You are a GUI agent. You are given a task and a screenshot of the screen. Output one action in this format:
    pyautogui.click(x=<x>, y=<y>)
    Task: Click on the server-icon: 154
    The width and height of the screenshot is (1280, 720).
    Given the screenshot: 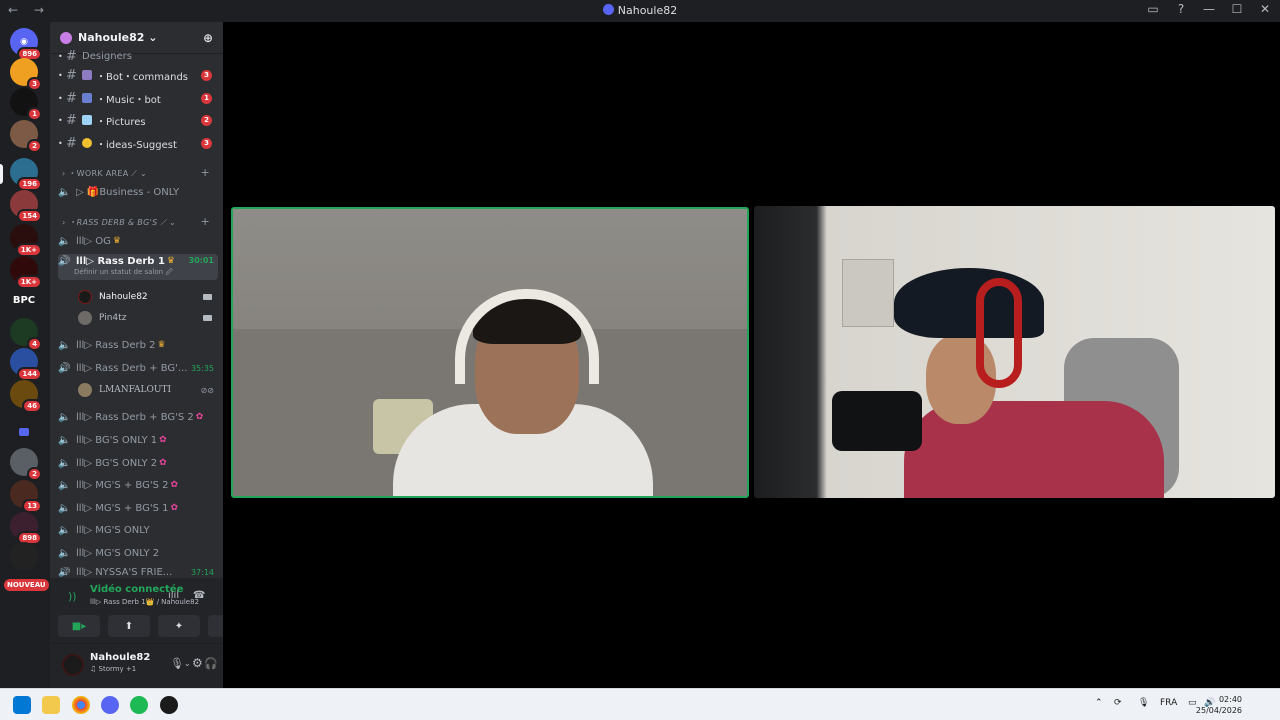 What is the action you would take?
    pyautogui.click(x=26, y=206)
    